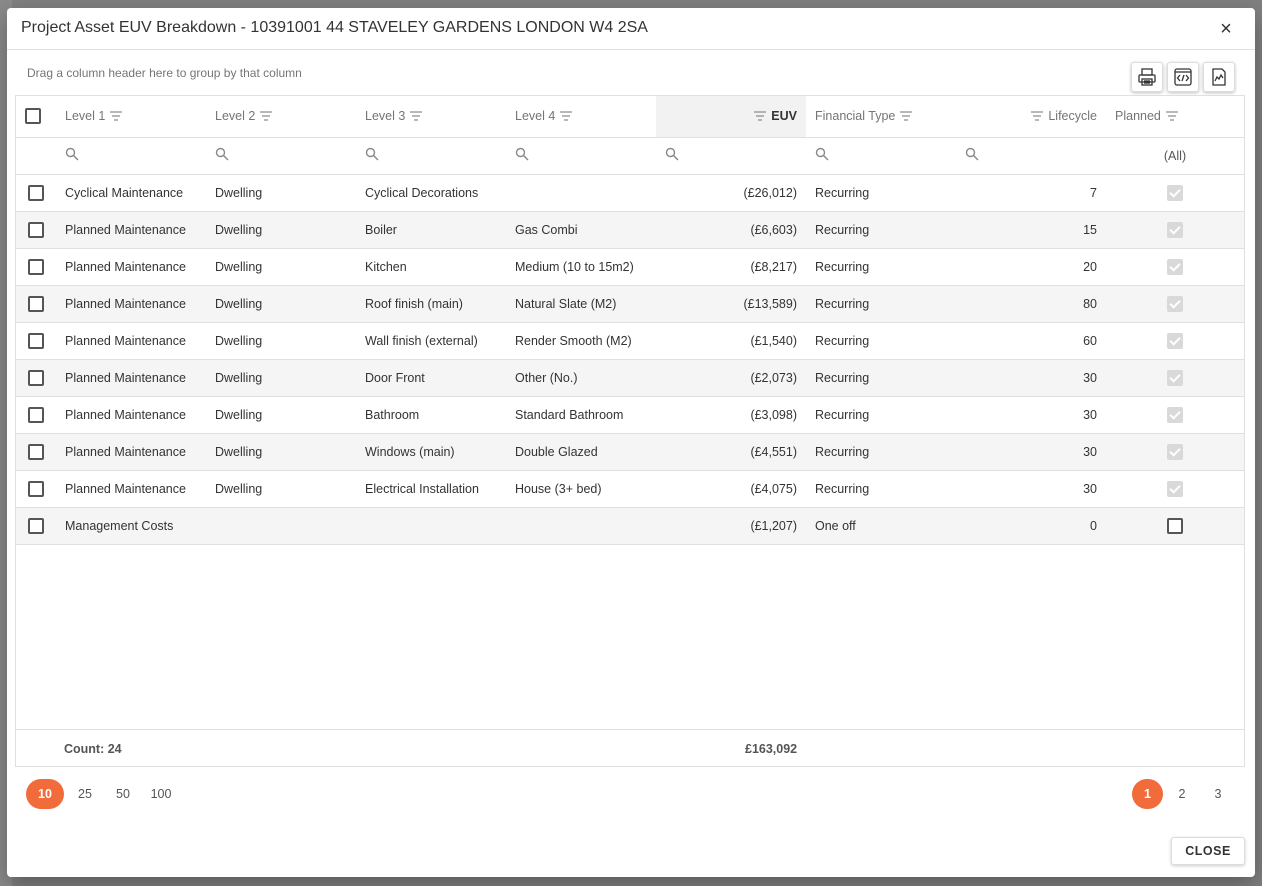  I want to click on filter-euv, so click(731, 156).